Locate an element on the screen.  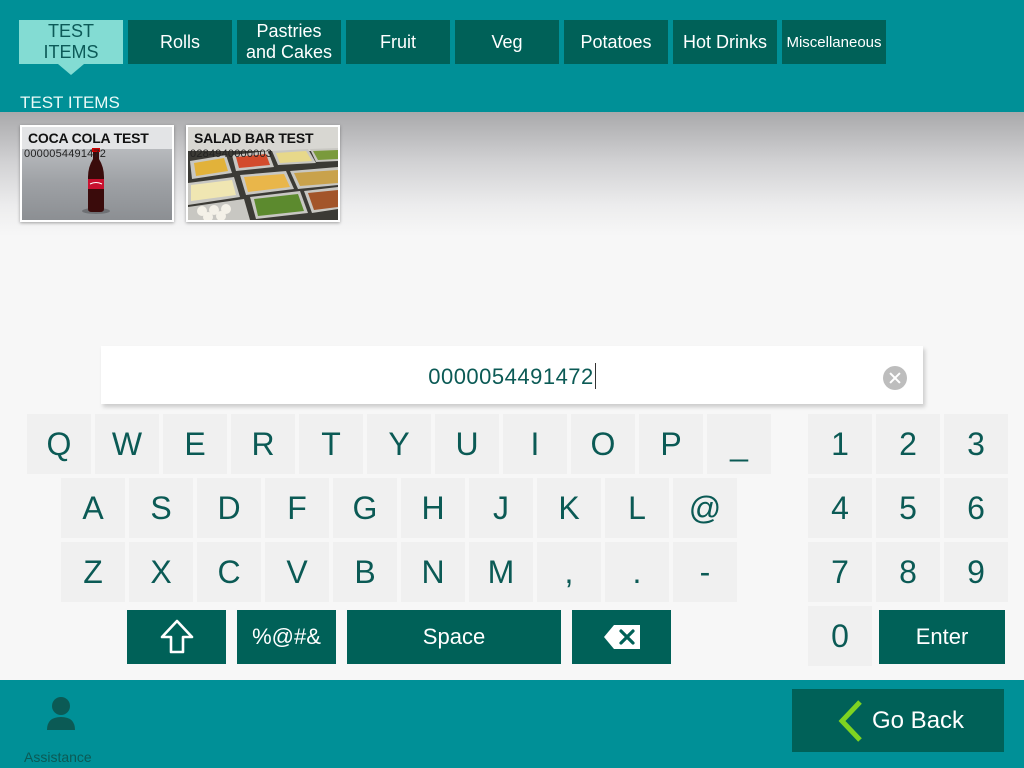
product-code: 0000054491472 is located at coordinates (65, 154).